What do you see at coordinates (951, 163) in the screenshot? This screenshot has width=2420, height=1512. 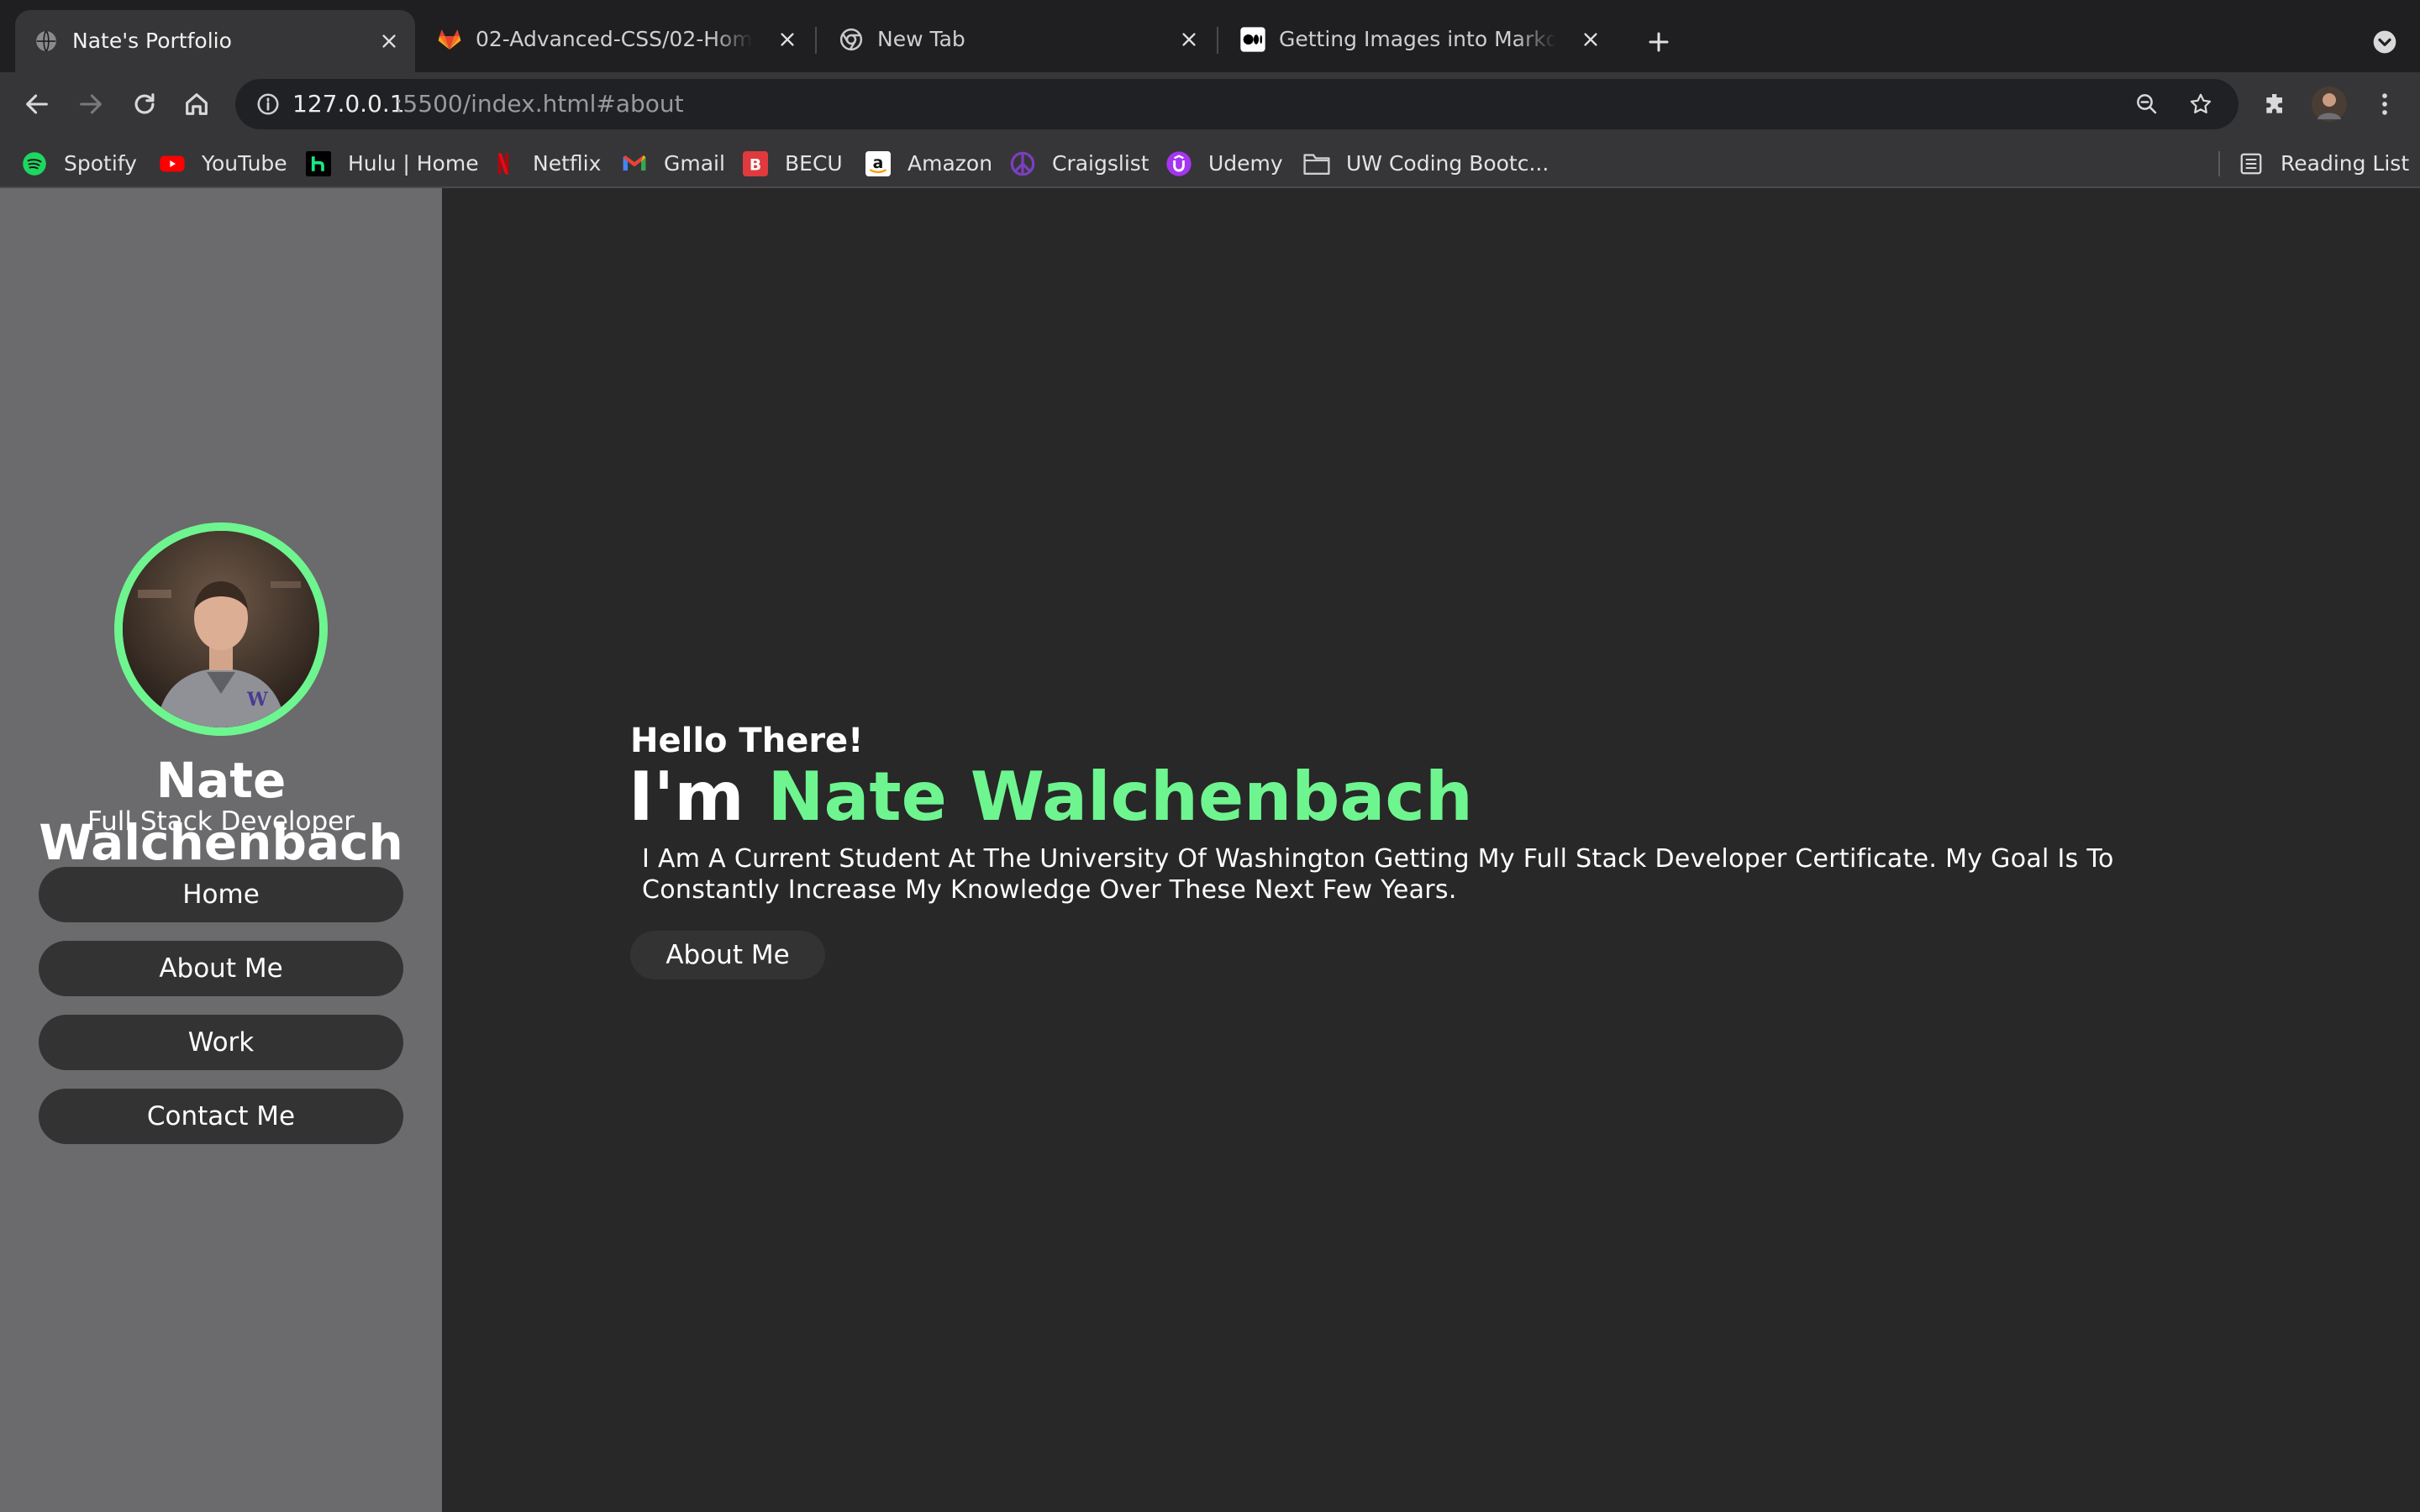 I see `bookmark-label: Amazon` at bounding box center [951, 163].